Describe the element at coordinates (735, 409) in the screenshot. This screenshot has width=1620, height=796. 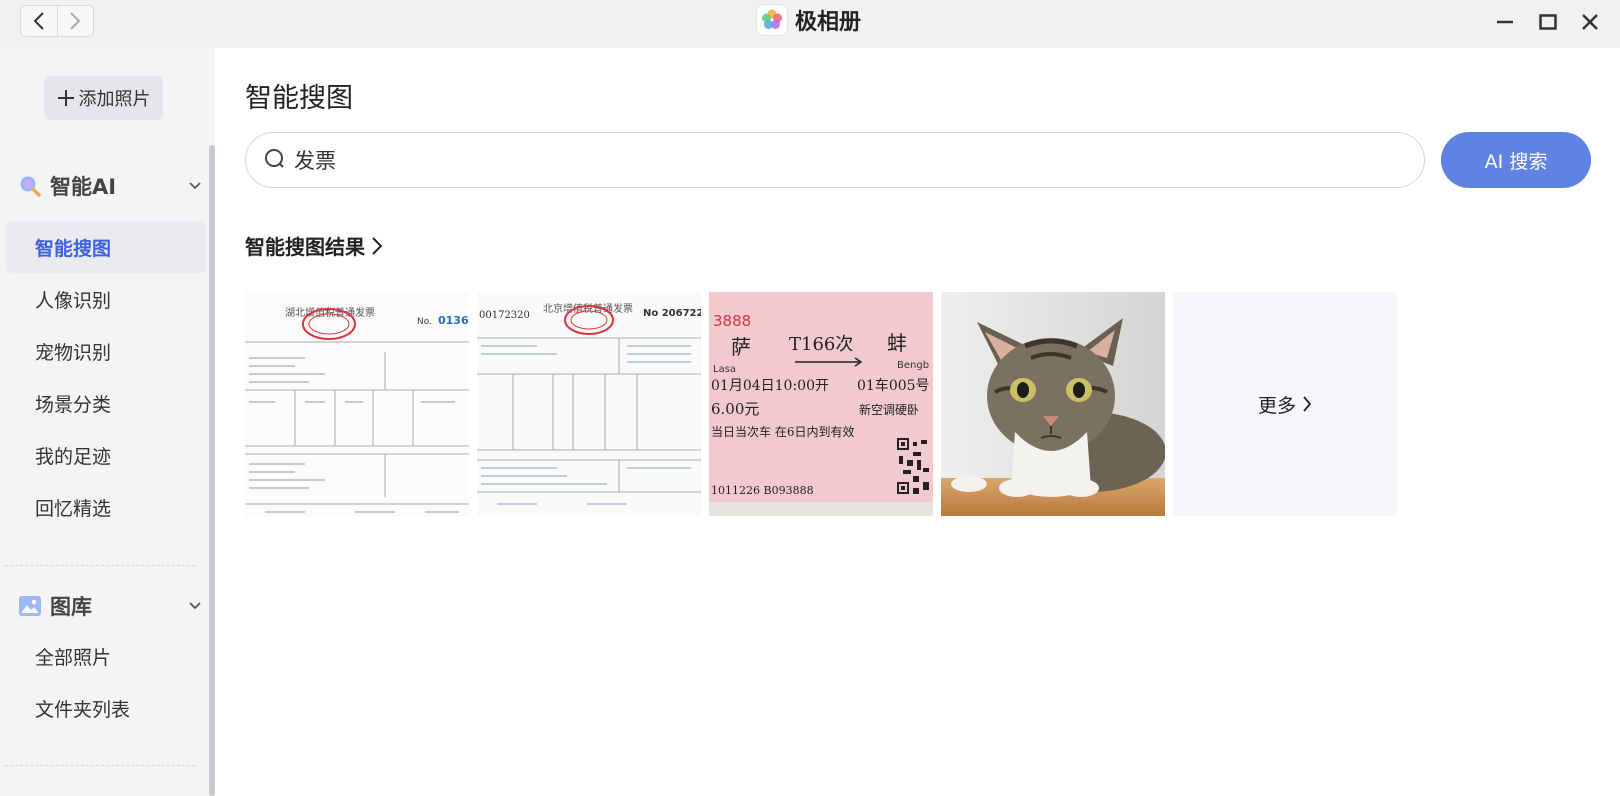
I see `ticket-price: 6.00元` at that location.